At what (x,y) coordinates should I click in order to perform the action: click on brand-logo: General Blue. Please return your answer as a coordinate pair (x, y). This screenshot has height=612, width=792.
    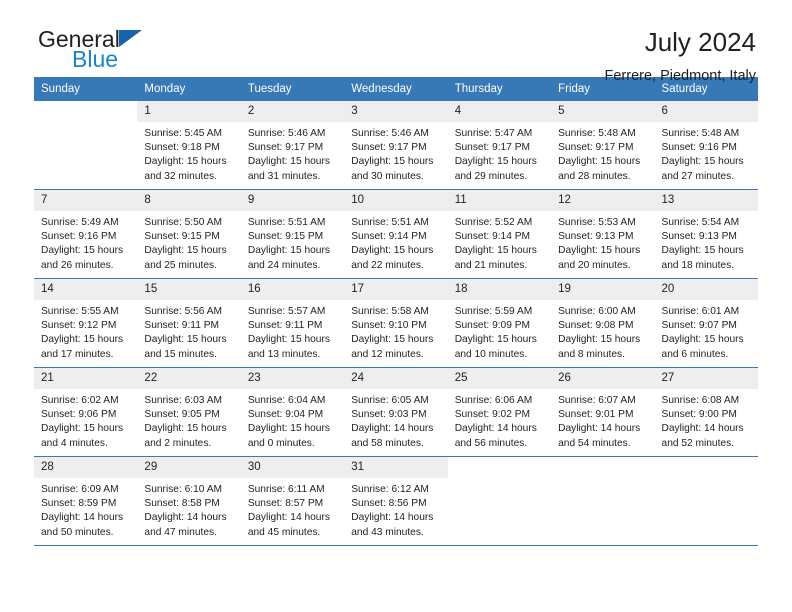
    Looking at the image, I should click on (136, 54).